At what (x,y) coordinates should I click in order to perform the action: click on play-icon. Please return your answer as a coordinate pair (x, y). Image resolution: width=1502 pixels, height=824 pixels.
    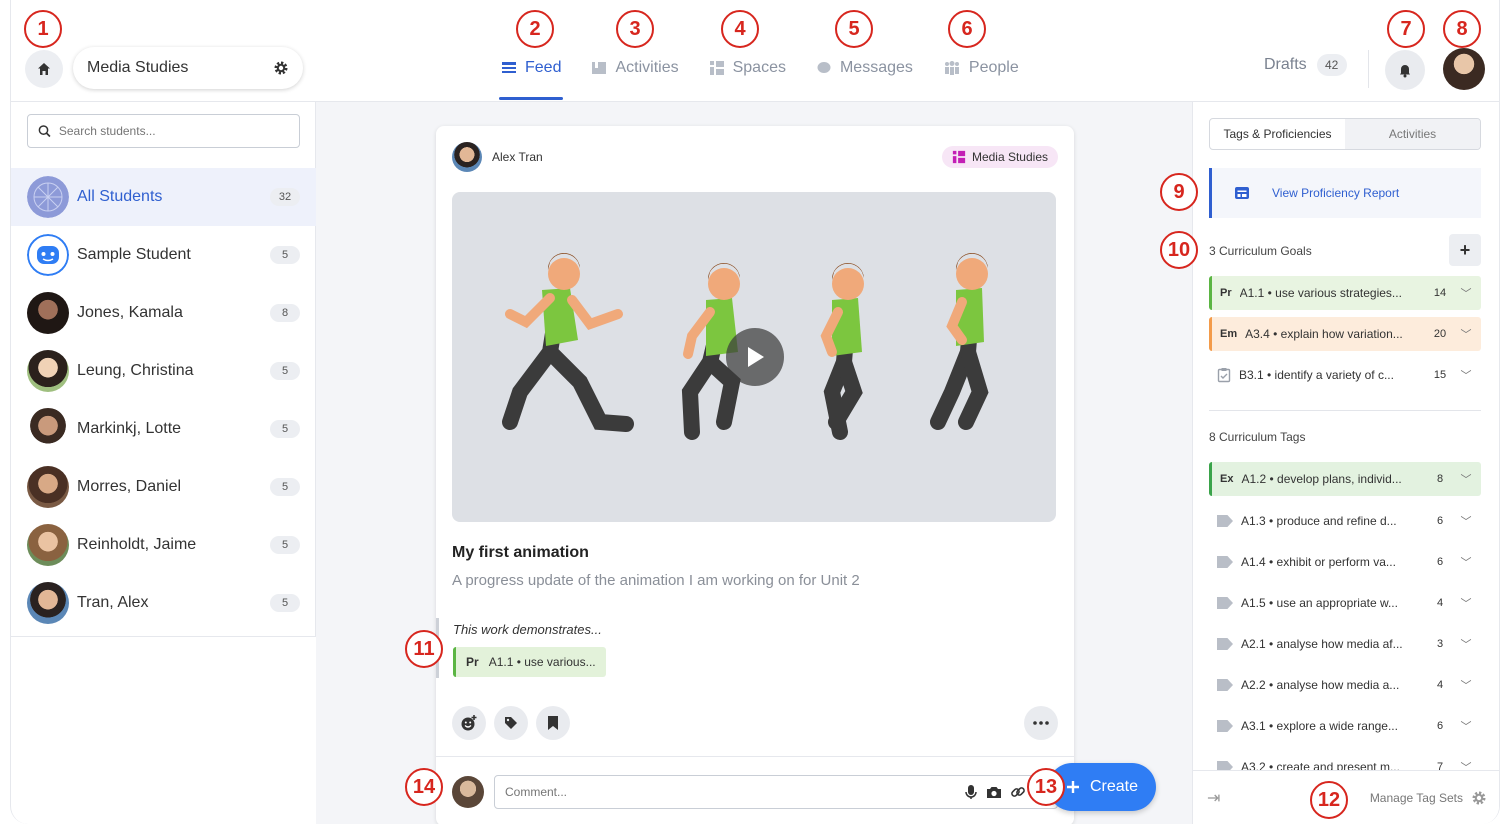
    Looking at the image, I should click on (756, 357).